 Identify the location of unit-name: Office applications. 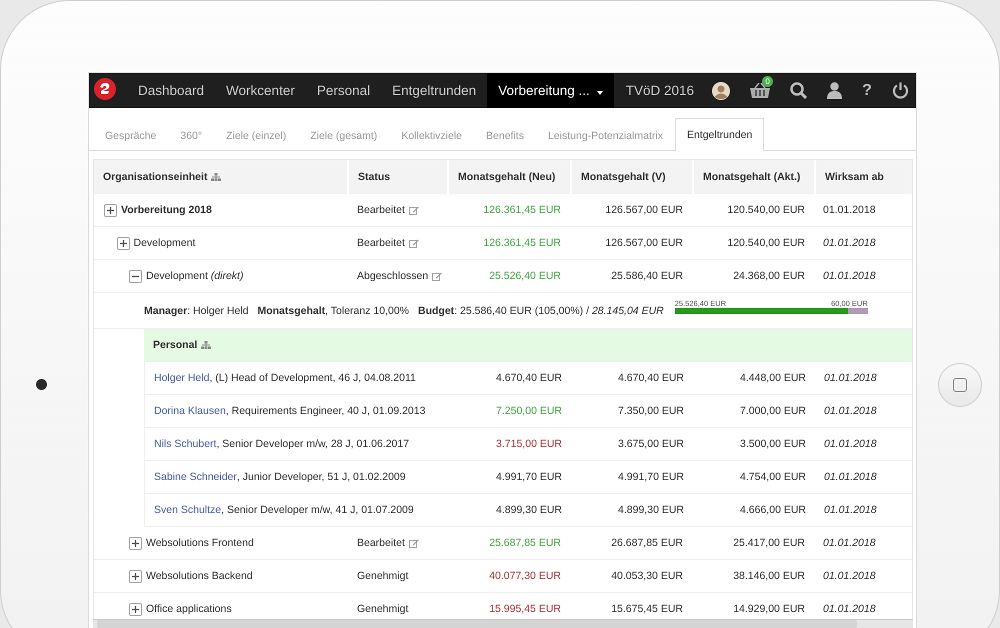
(189, 609).